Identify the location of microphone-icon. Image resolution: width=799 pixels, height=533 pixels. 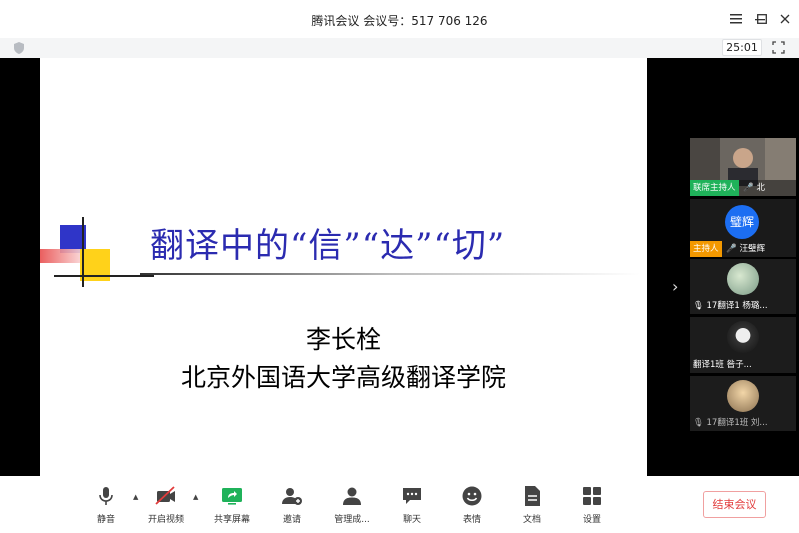
(106, 496).